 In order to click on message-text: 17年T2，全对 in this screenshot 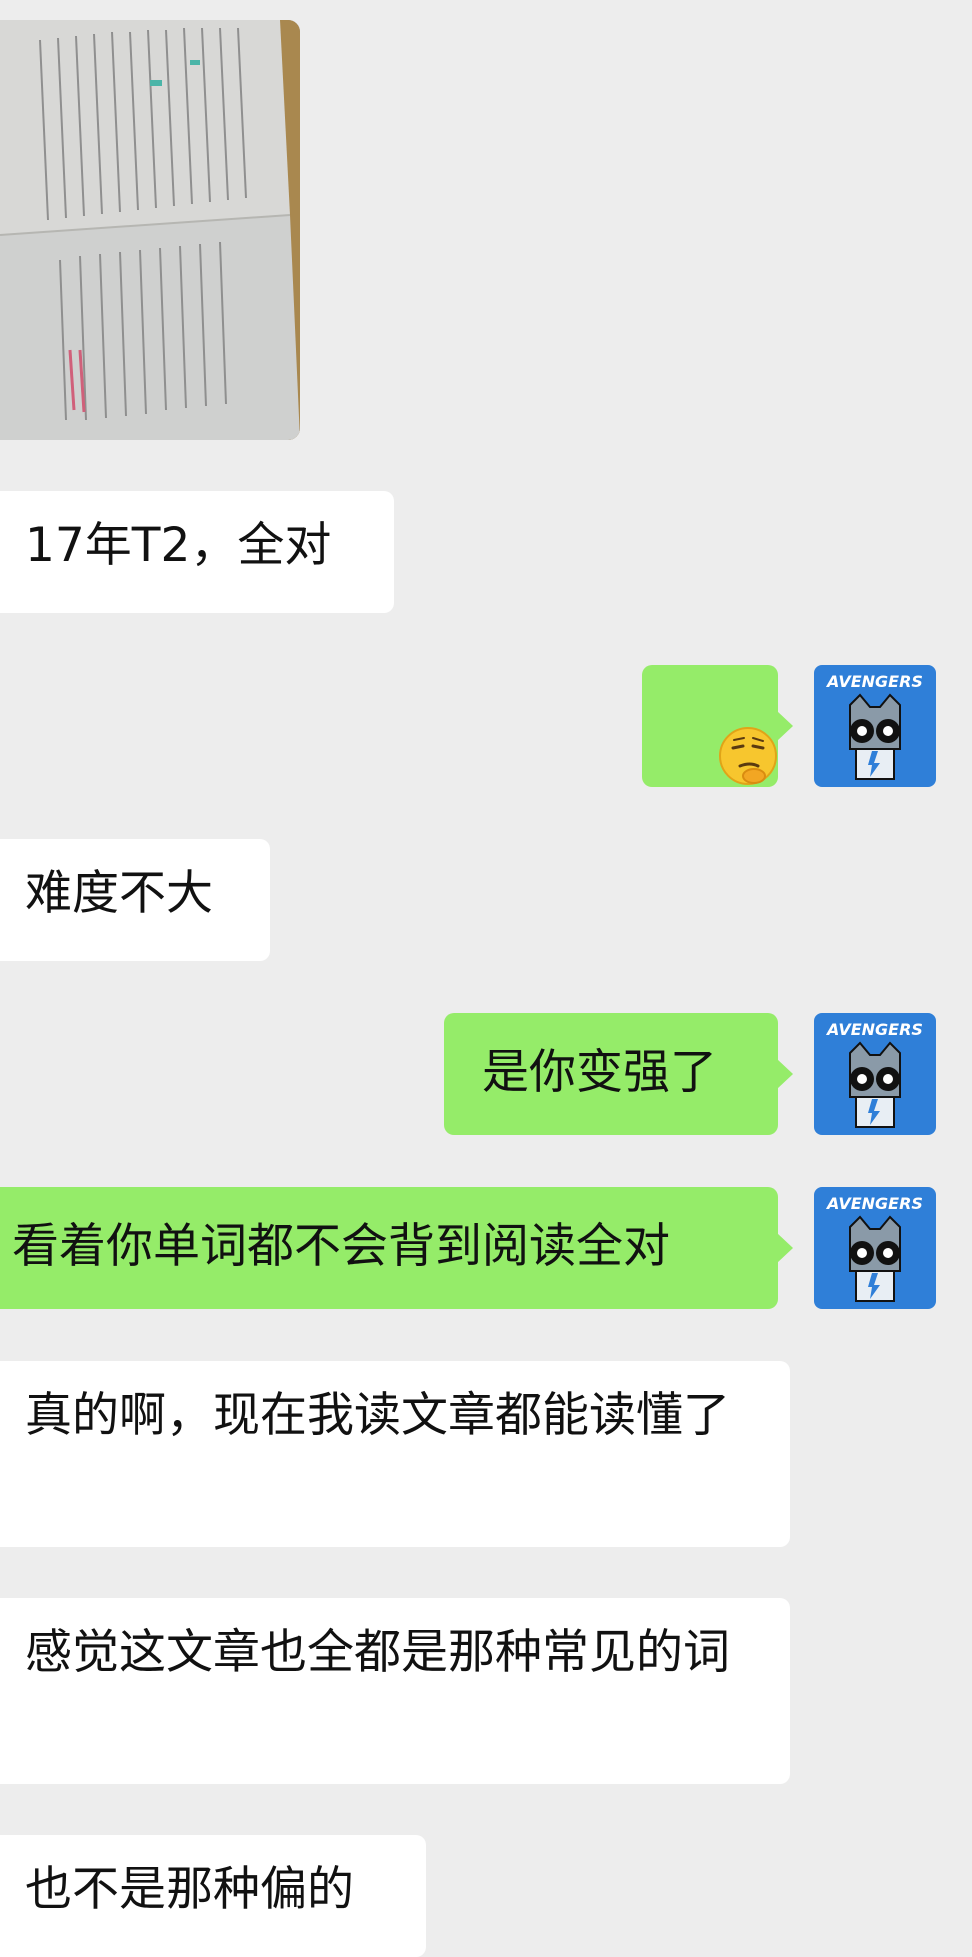, I will do `click(178, 545)`.